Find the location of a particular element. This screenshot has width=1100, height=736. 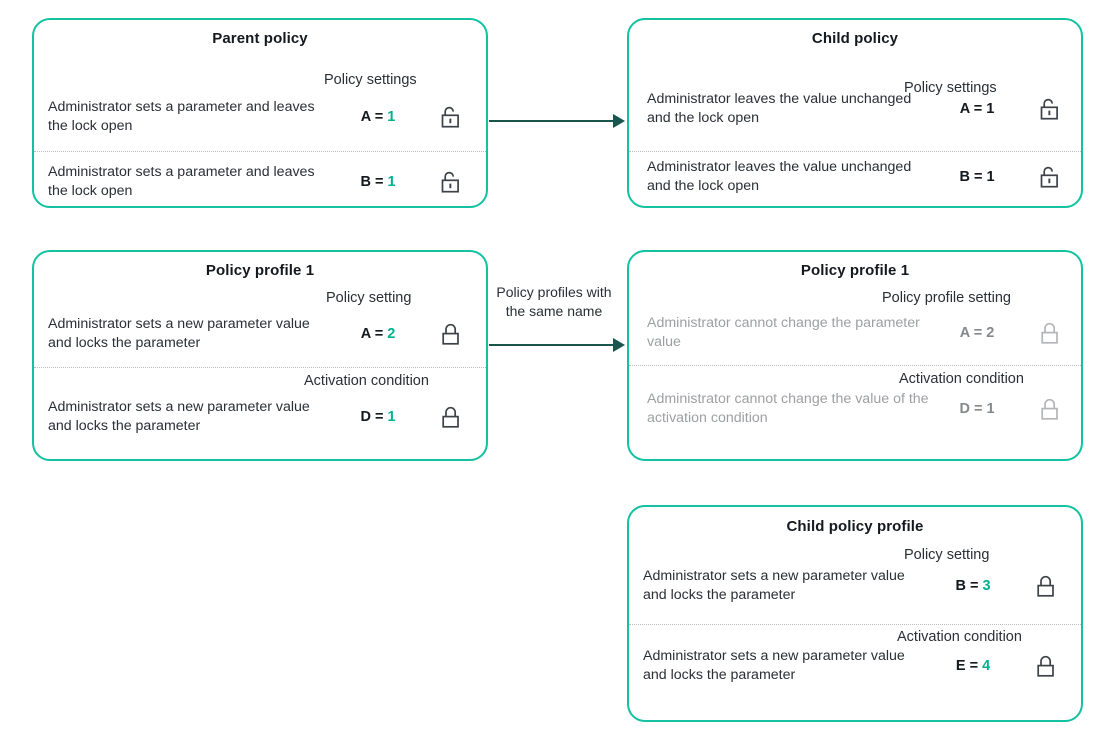

arrow-parent-to-child-line is located at coordinates (552, 121).